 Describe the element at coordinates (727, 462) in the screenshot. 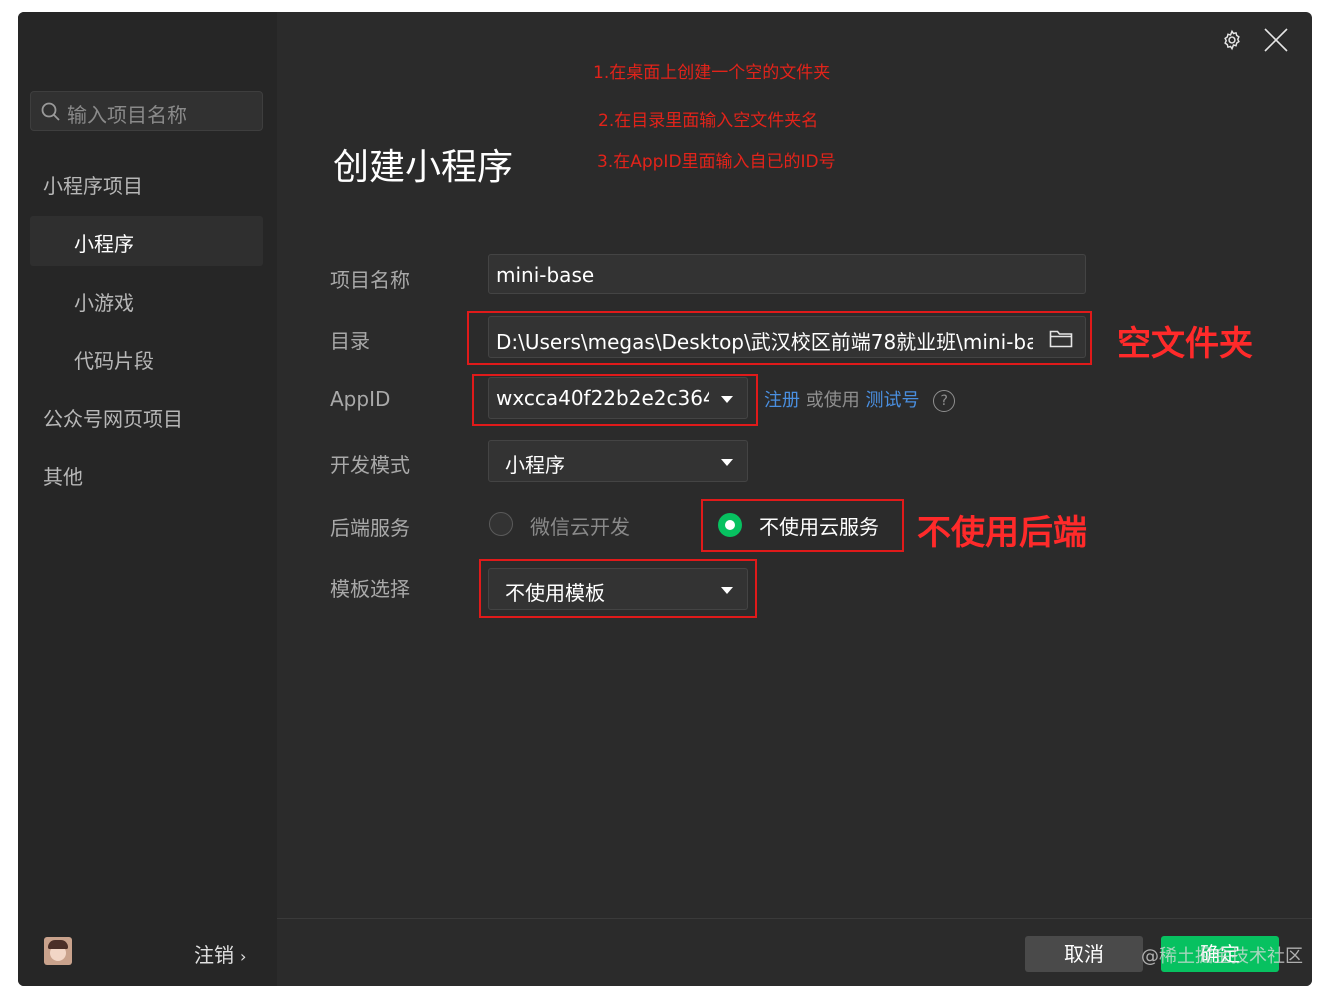

I see `caret-down-icon` at that location.